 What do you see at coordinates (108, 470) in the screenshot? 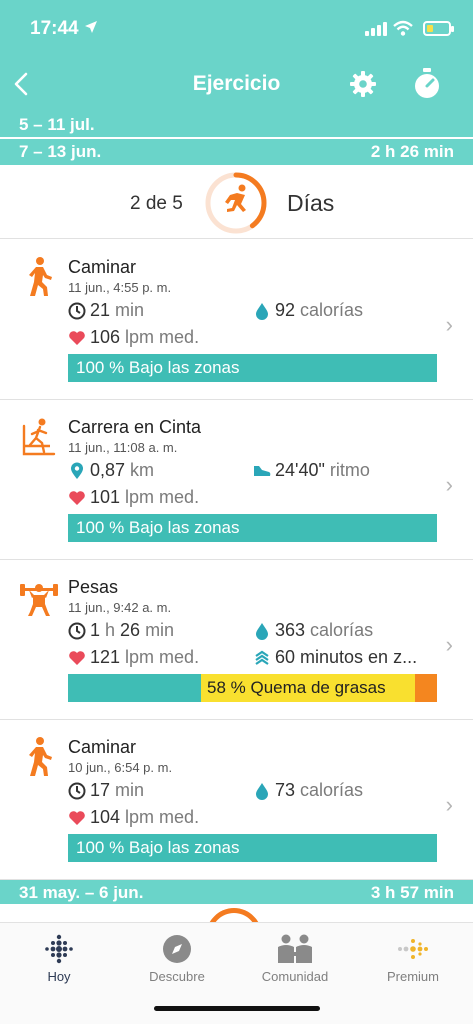
I see `distance-value: 0,87` at bounding box center [108, 470].